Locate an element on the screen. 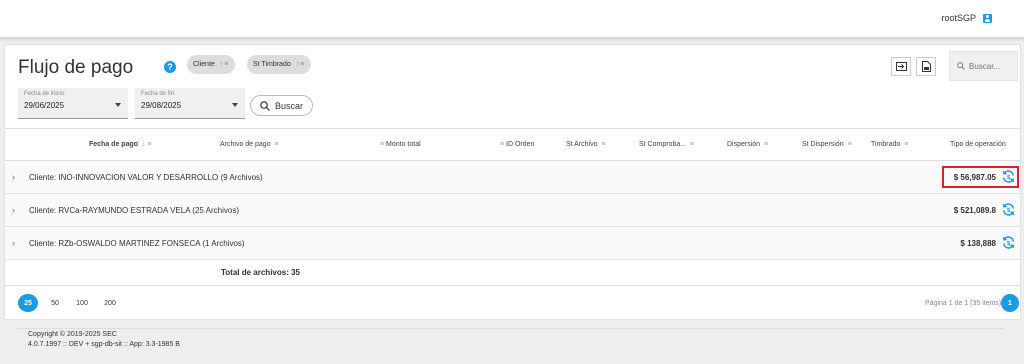  chip-label: Cliente is located at coordinates (204, 64).